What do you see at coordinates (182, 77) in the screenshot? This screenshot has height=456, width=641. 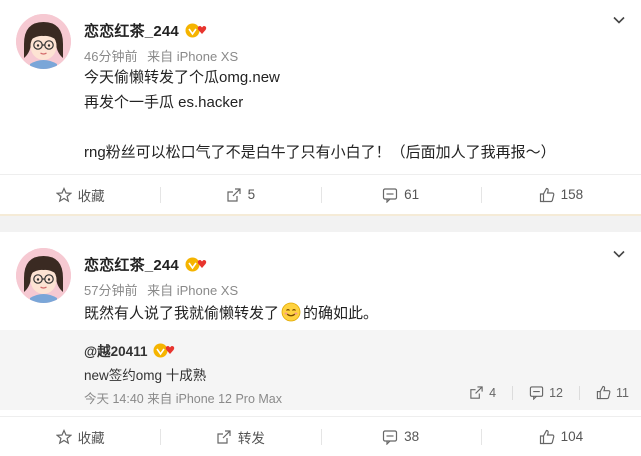 I see `post-text-line: 今天偷懒转发了个瓜omg.new` at bounding box center [182, 77].